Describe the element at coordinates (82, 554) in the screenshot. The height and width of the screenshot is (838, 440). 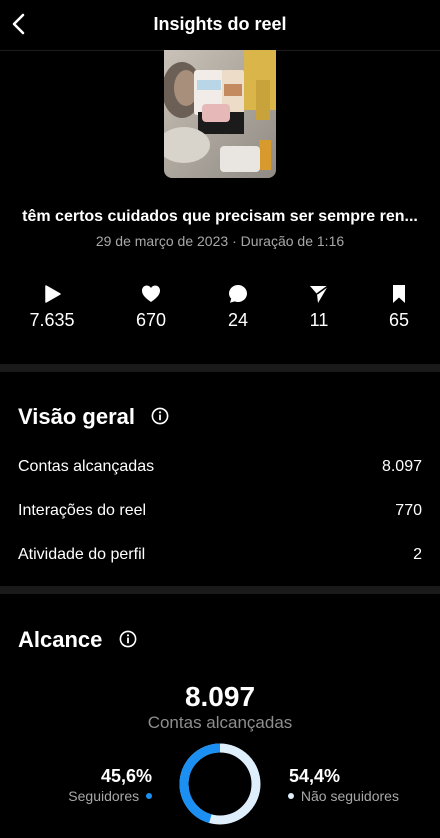
I see `row-label: Atividade do perfil` at that location.